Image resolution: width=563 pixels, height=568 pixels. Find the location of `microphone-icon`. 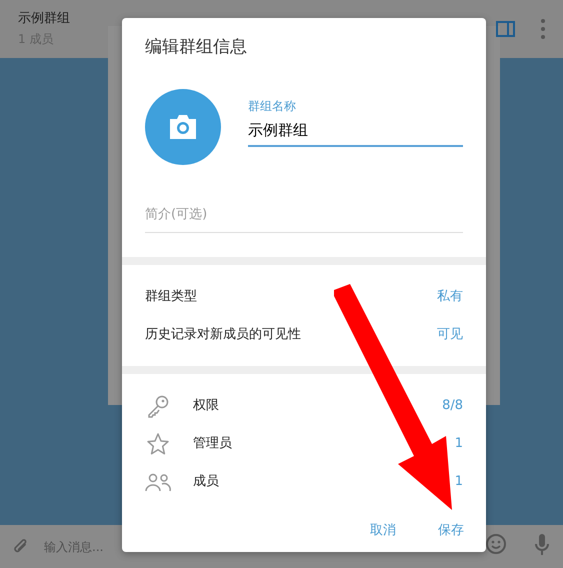

microphone-icon is located at coordinates (542, 545).